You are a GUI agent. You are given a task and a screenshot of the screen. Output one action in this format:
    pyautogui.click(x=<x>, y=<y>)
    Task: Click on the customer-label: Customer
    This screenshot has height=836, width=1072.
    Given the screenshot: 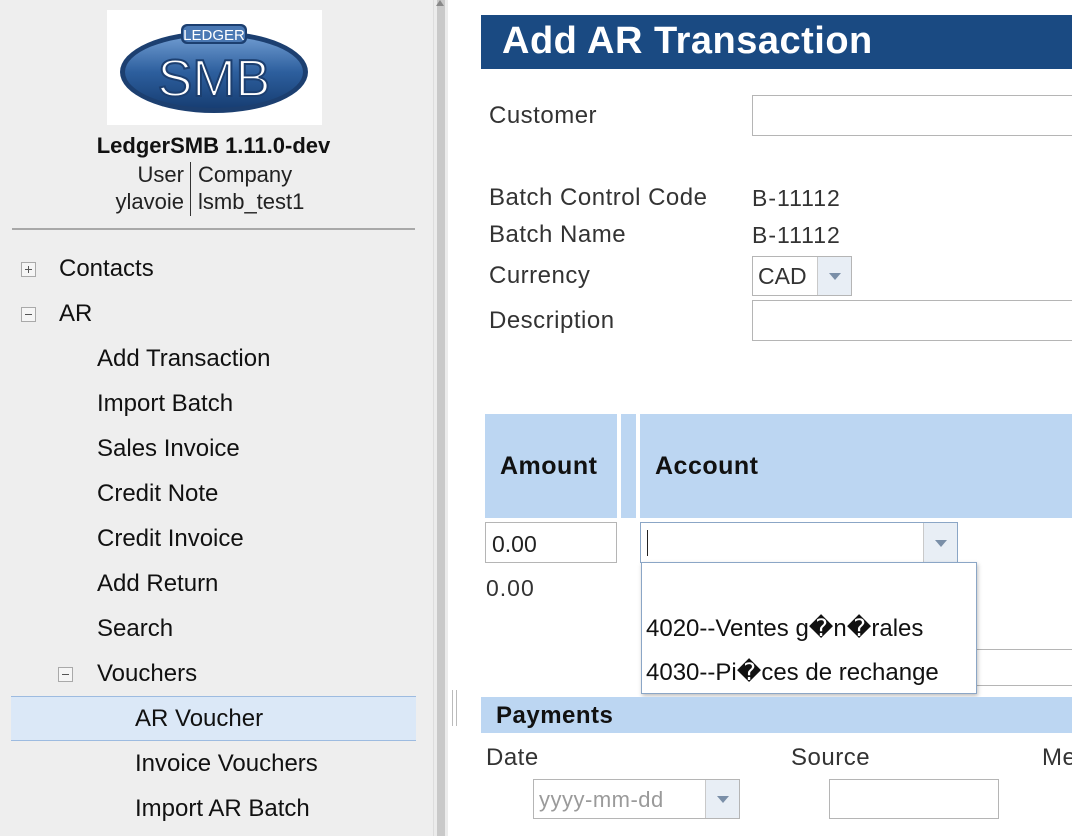 What is the action you would take?
    pyautogui.click(x=543, y=115)
    